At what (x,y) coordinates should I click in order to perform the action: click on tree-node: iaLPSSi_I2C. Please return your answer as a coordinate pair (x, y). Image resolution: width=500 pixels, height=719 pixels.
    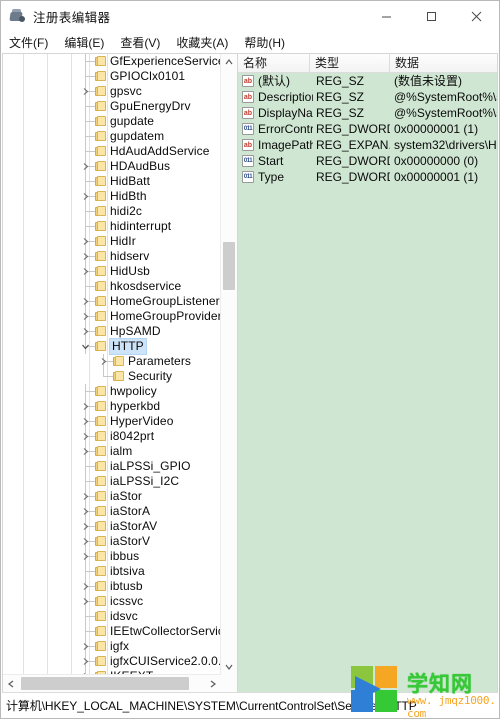
    Looking at the image, I should click on (112, 481).